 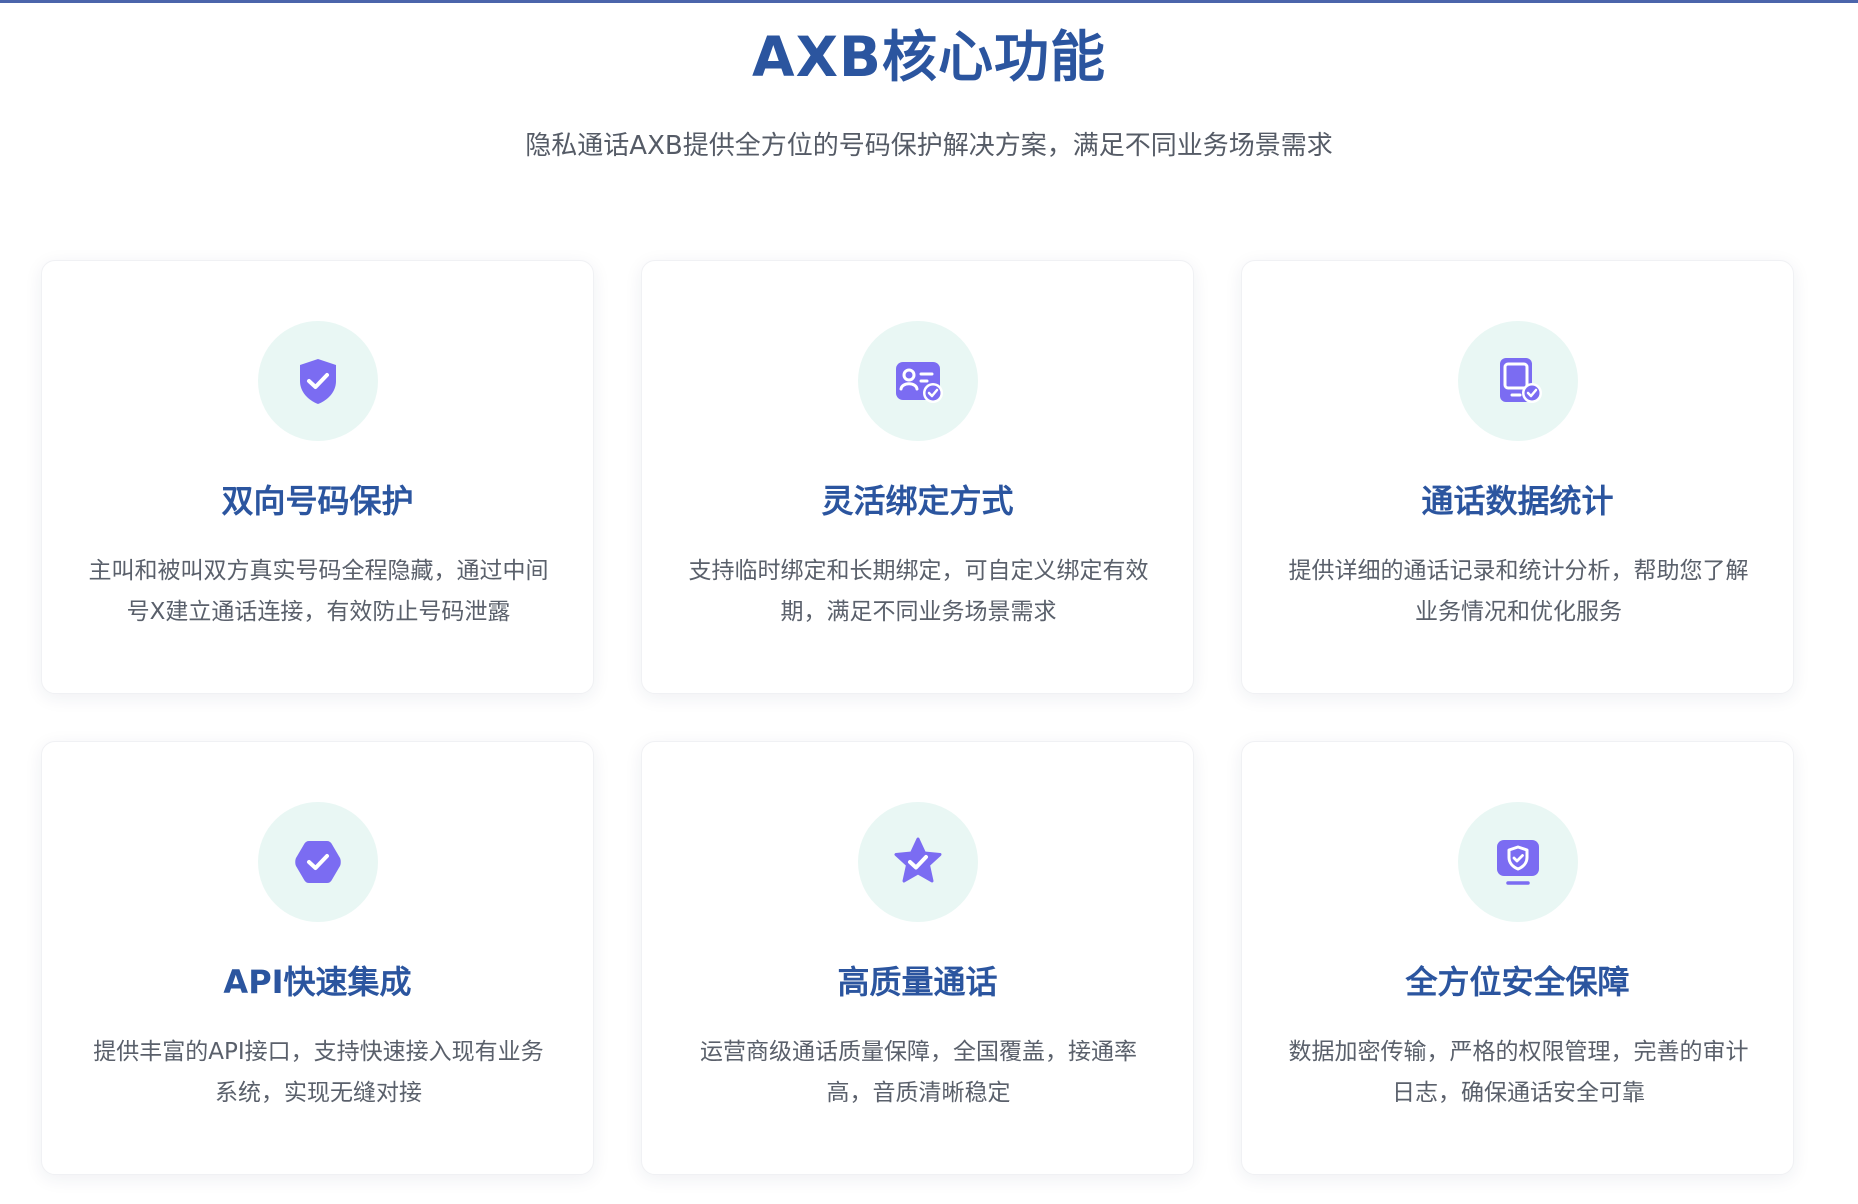 What do you see at coordinates (917, 982) in the screenshot?
I see `feature-title: 高质量通话` at bounding box center [917, 982].